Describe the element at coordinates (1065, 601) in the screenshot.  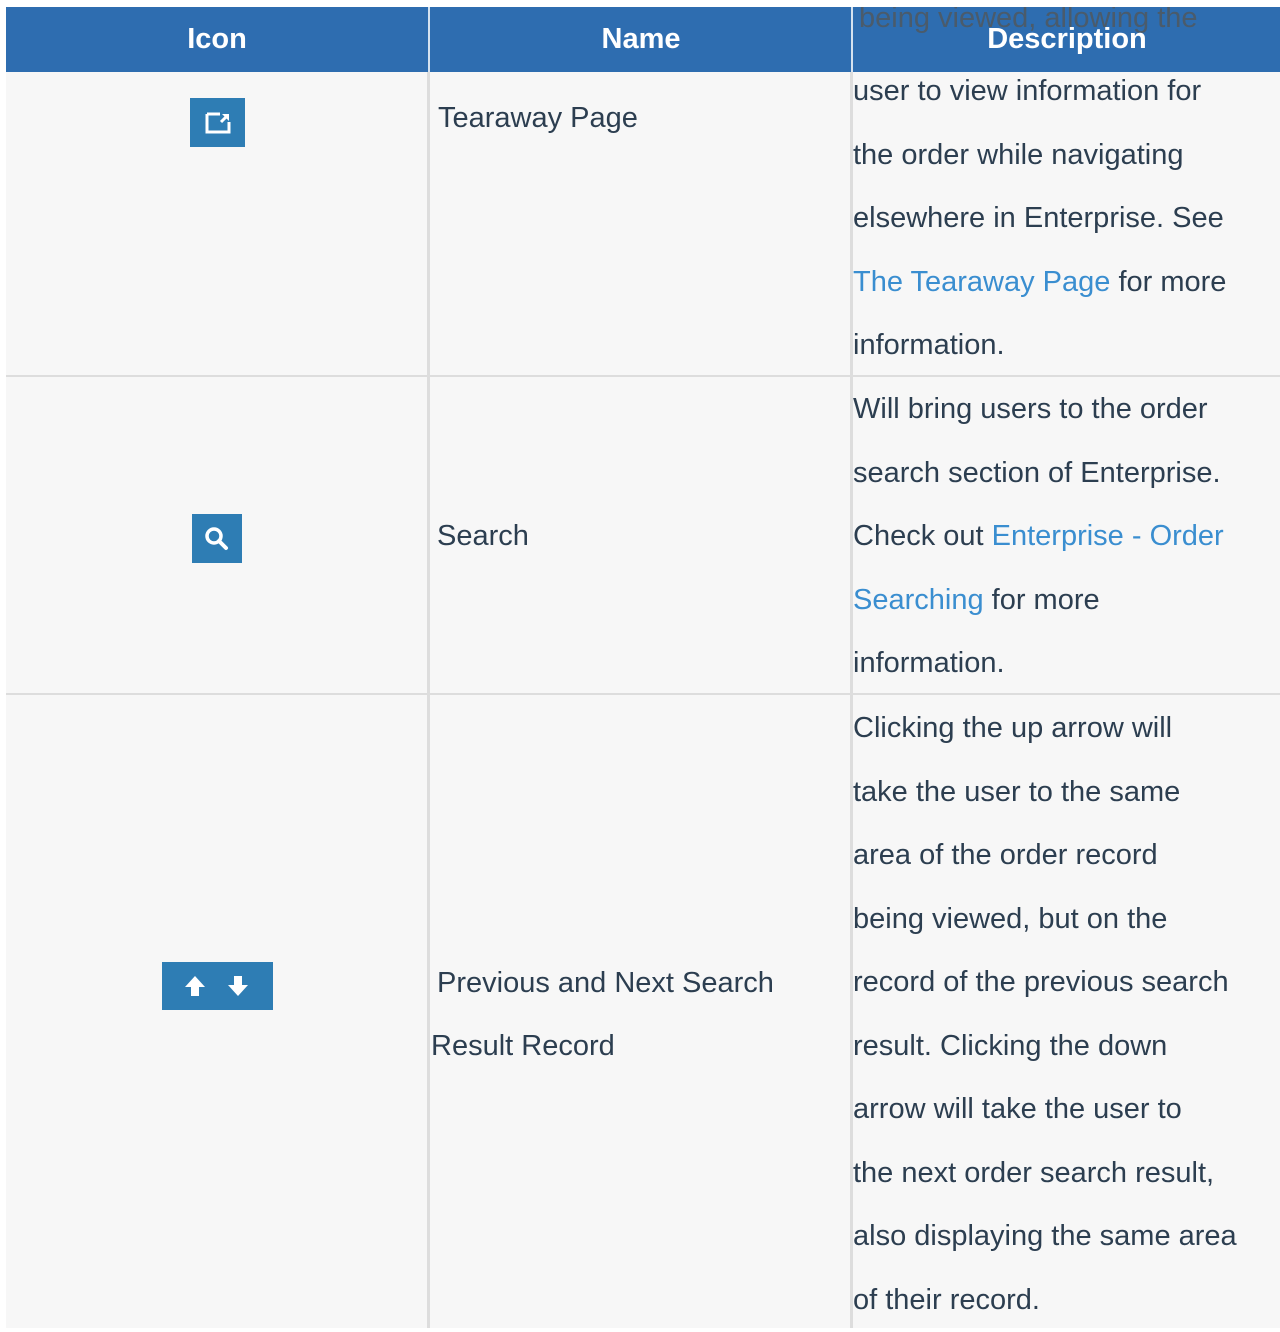
I see `description-line: Searching for more` at that location.